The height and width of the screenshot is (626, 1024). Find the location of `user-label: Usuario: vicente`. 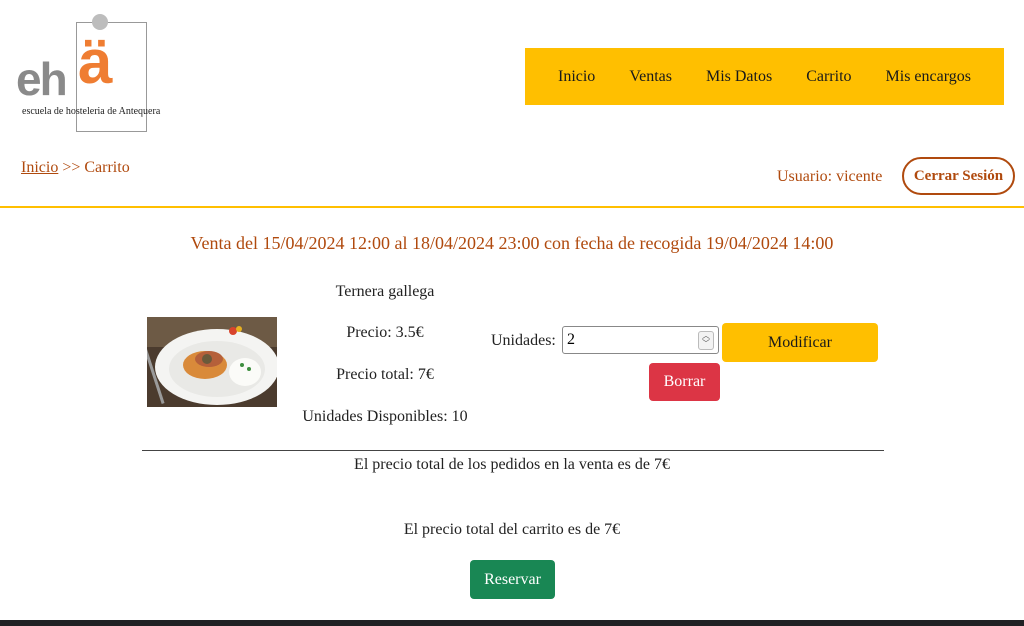

user-label: Usuario: vicente is located at coordinates (830, 176).